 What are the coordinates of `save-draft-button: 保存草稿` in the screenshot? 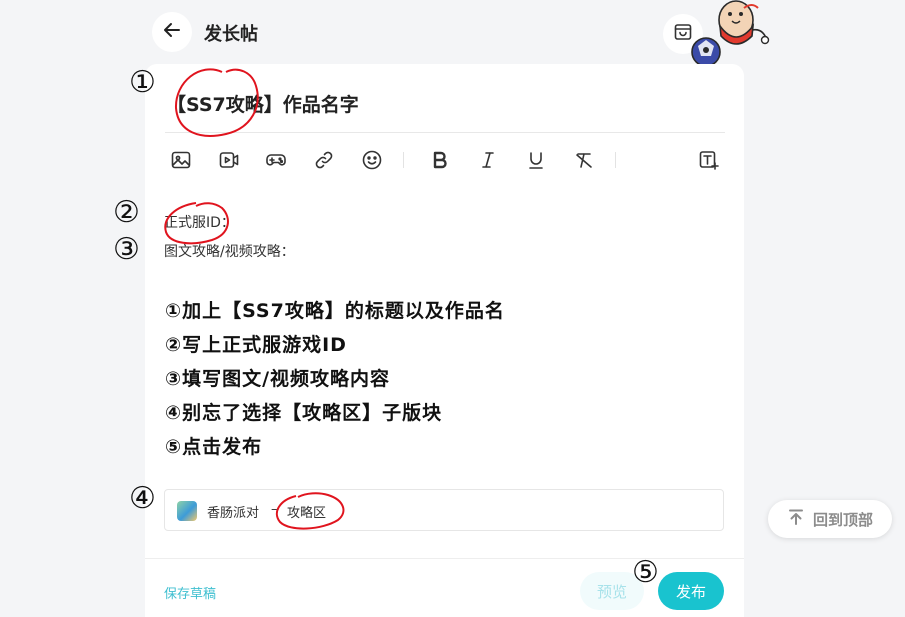 It's located at (190, 592).